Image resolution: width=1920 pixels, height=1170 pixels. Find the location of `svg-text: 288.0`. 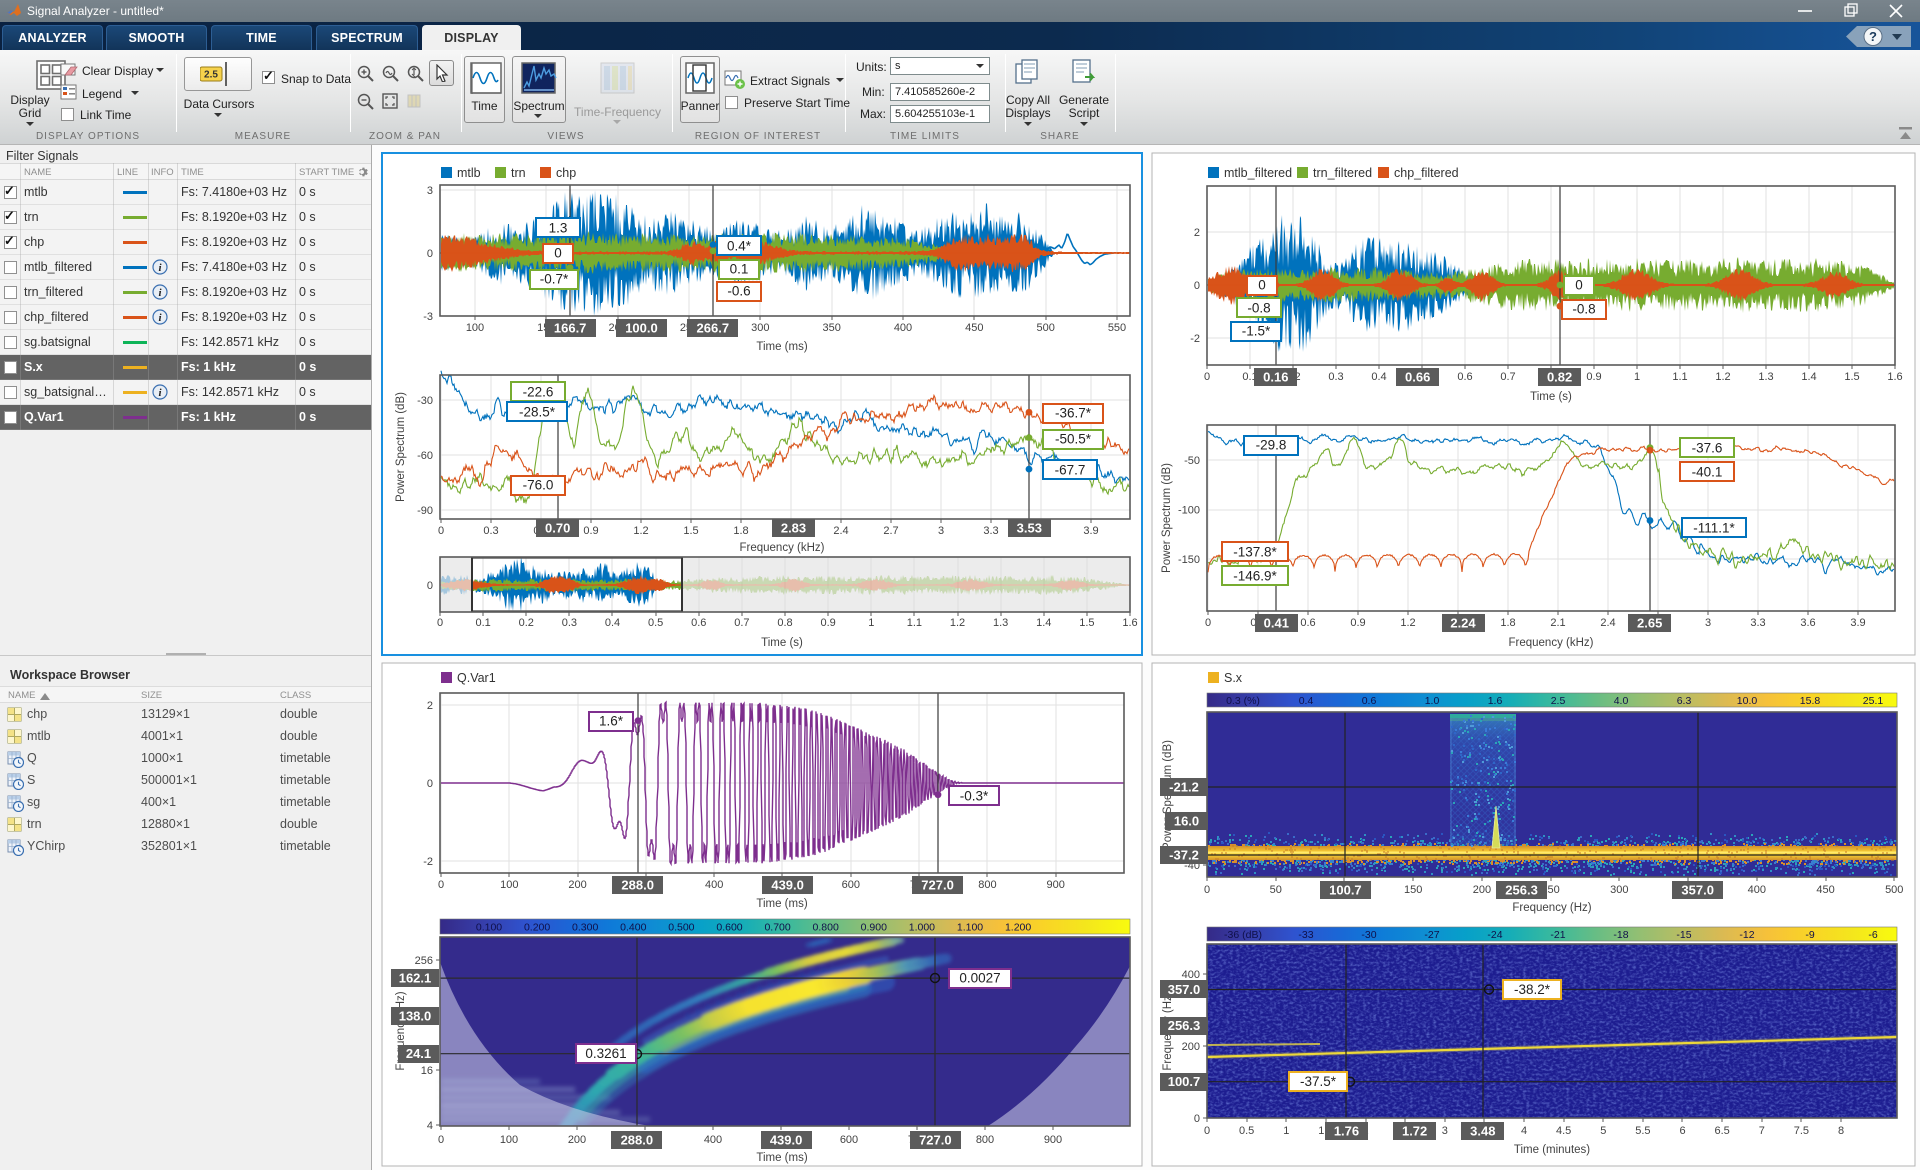

svg-text: 288.0 is located at coordinates (637, 1140).